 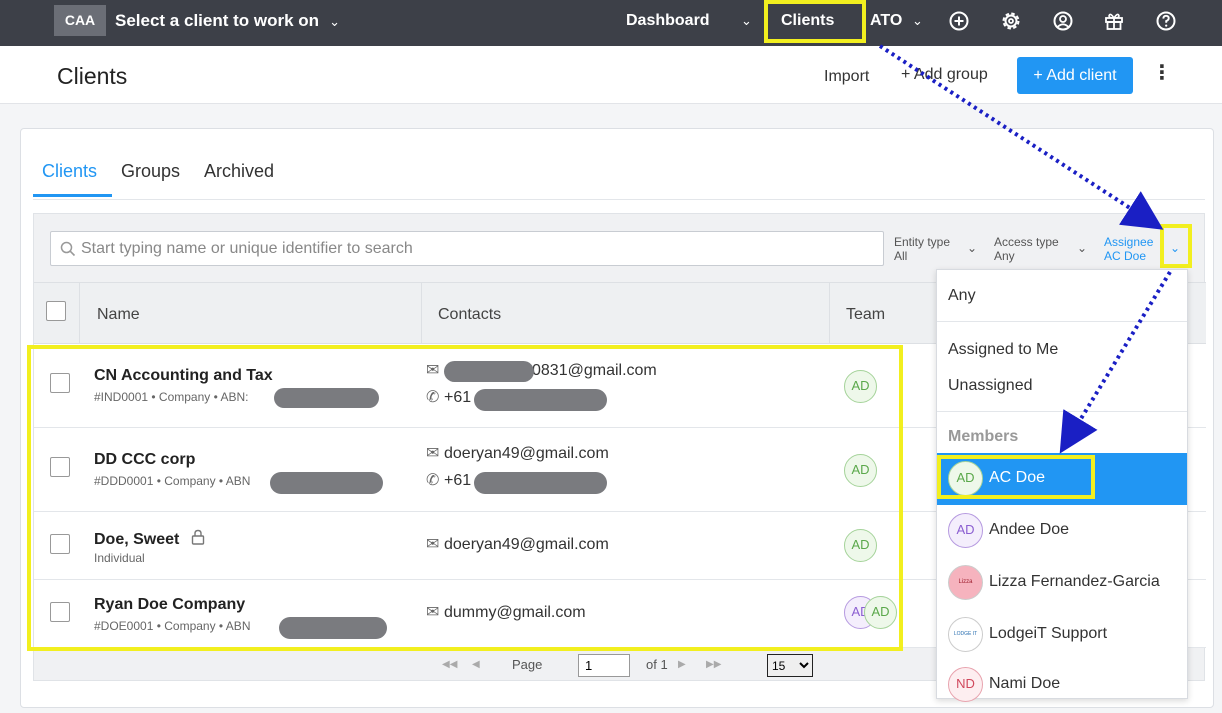 What do you see at coordinates (965, 684) in the screenshot?
I see `avatar: ND` at bounding box center [965, 684].